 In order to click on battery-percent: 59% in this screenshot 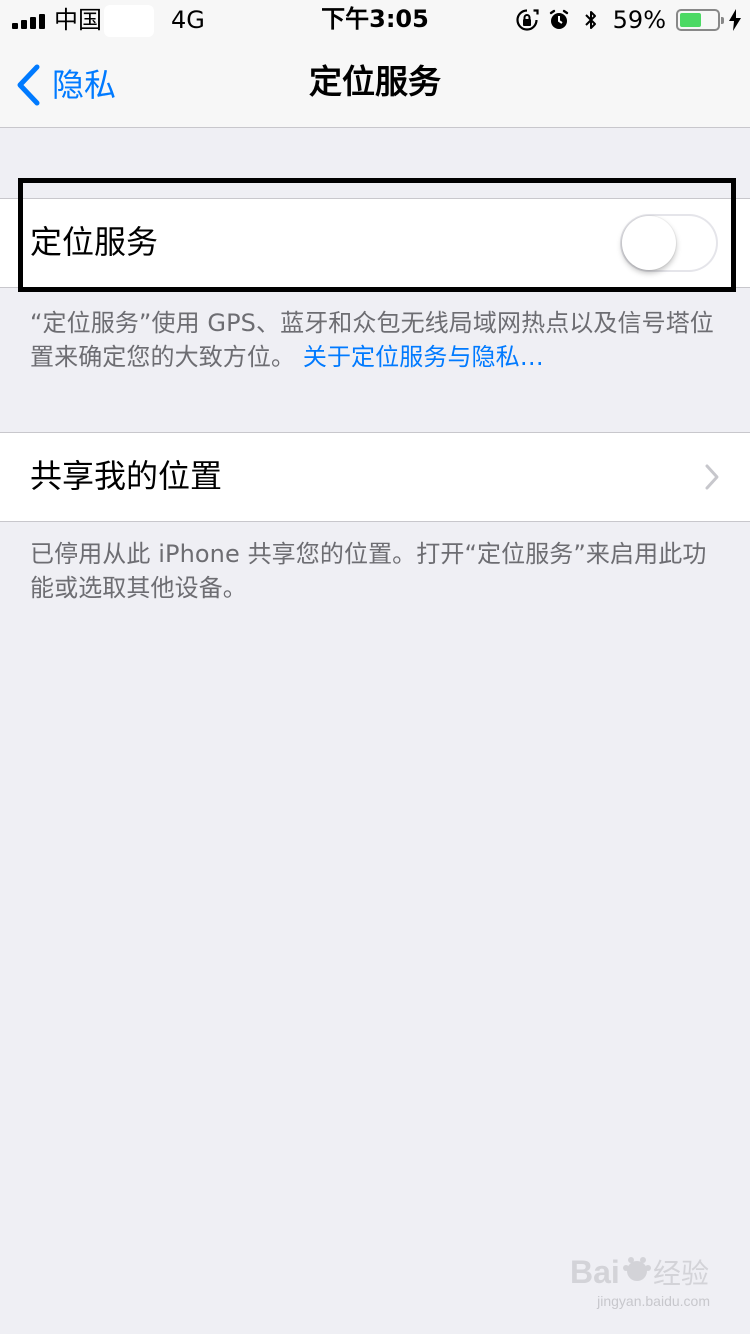, I will do `click(639, 20)`.